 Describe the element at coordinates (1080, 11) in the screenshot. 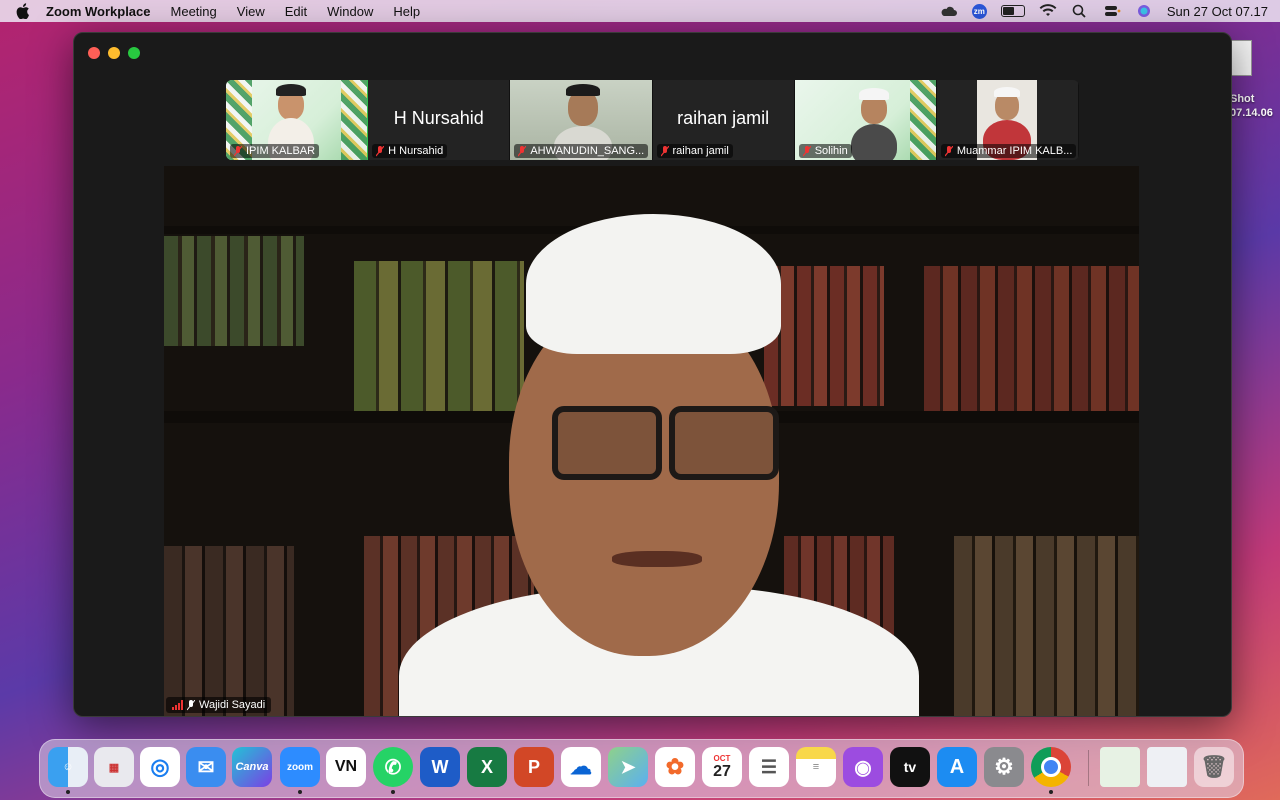

I see `spotlight-search-icon` at that location.